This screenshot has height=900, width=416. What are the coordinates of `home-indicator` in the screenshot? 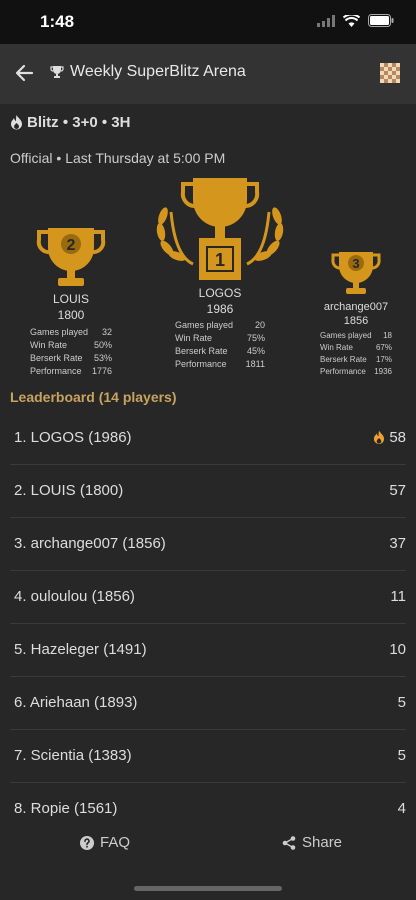 It's located at (208, 888).